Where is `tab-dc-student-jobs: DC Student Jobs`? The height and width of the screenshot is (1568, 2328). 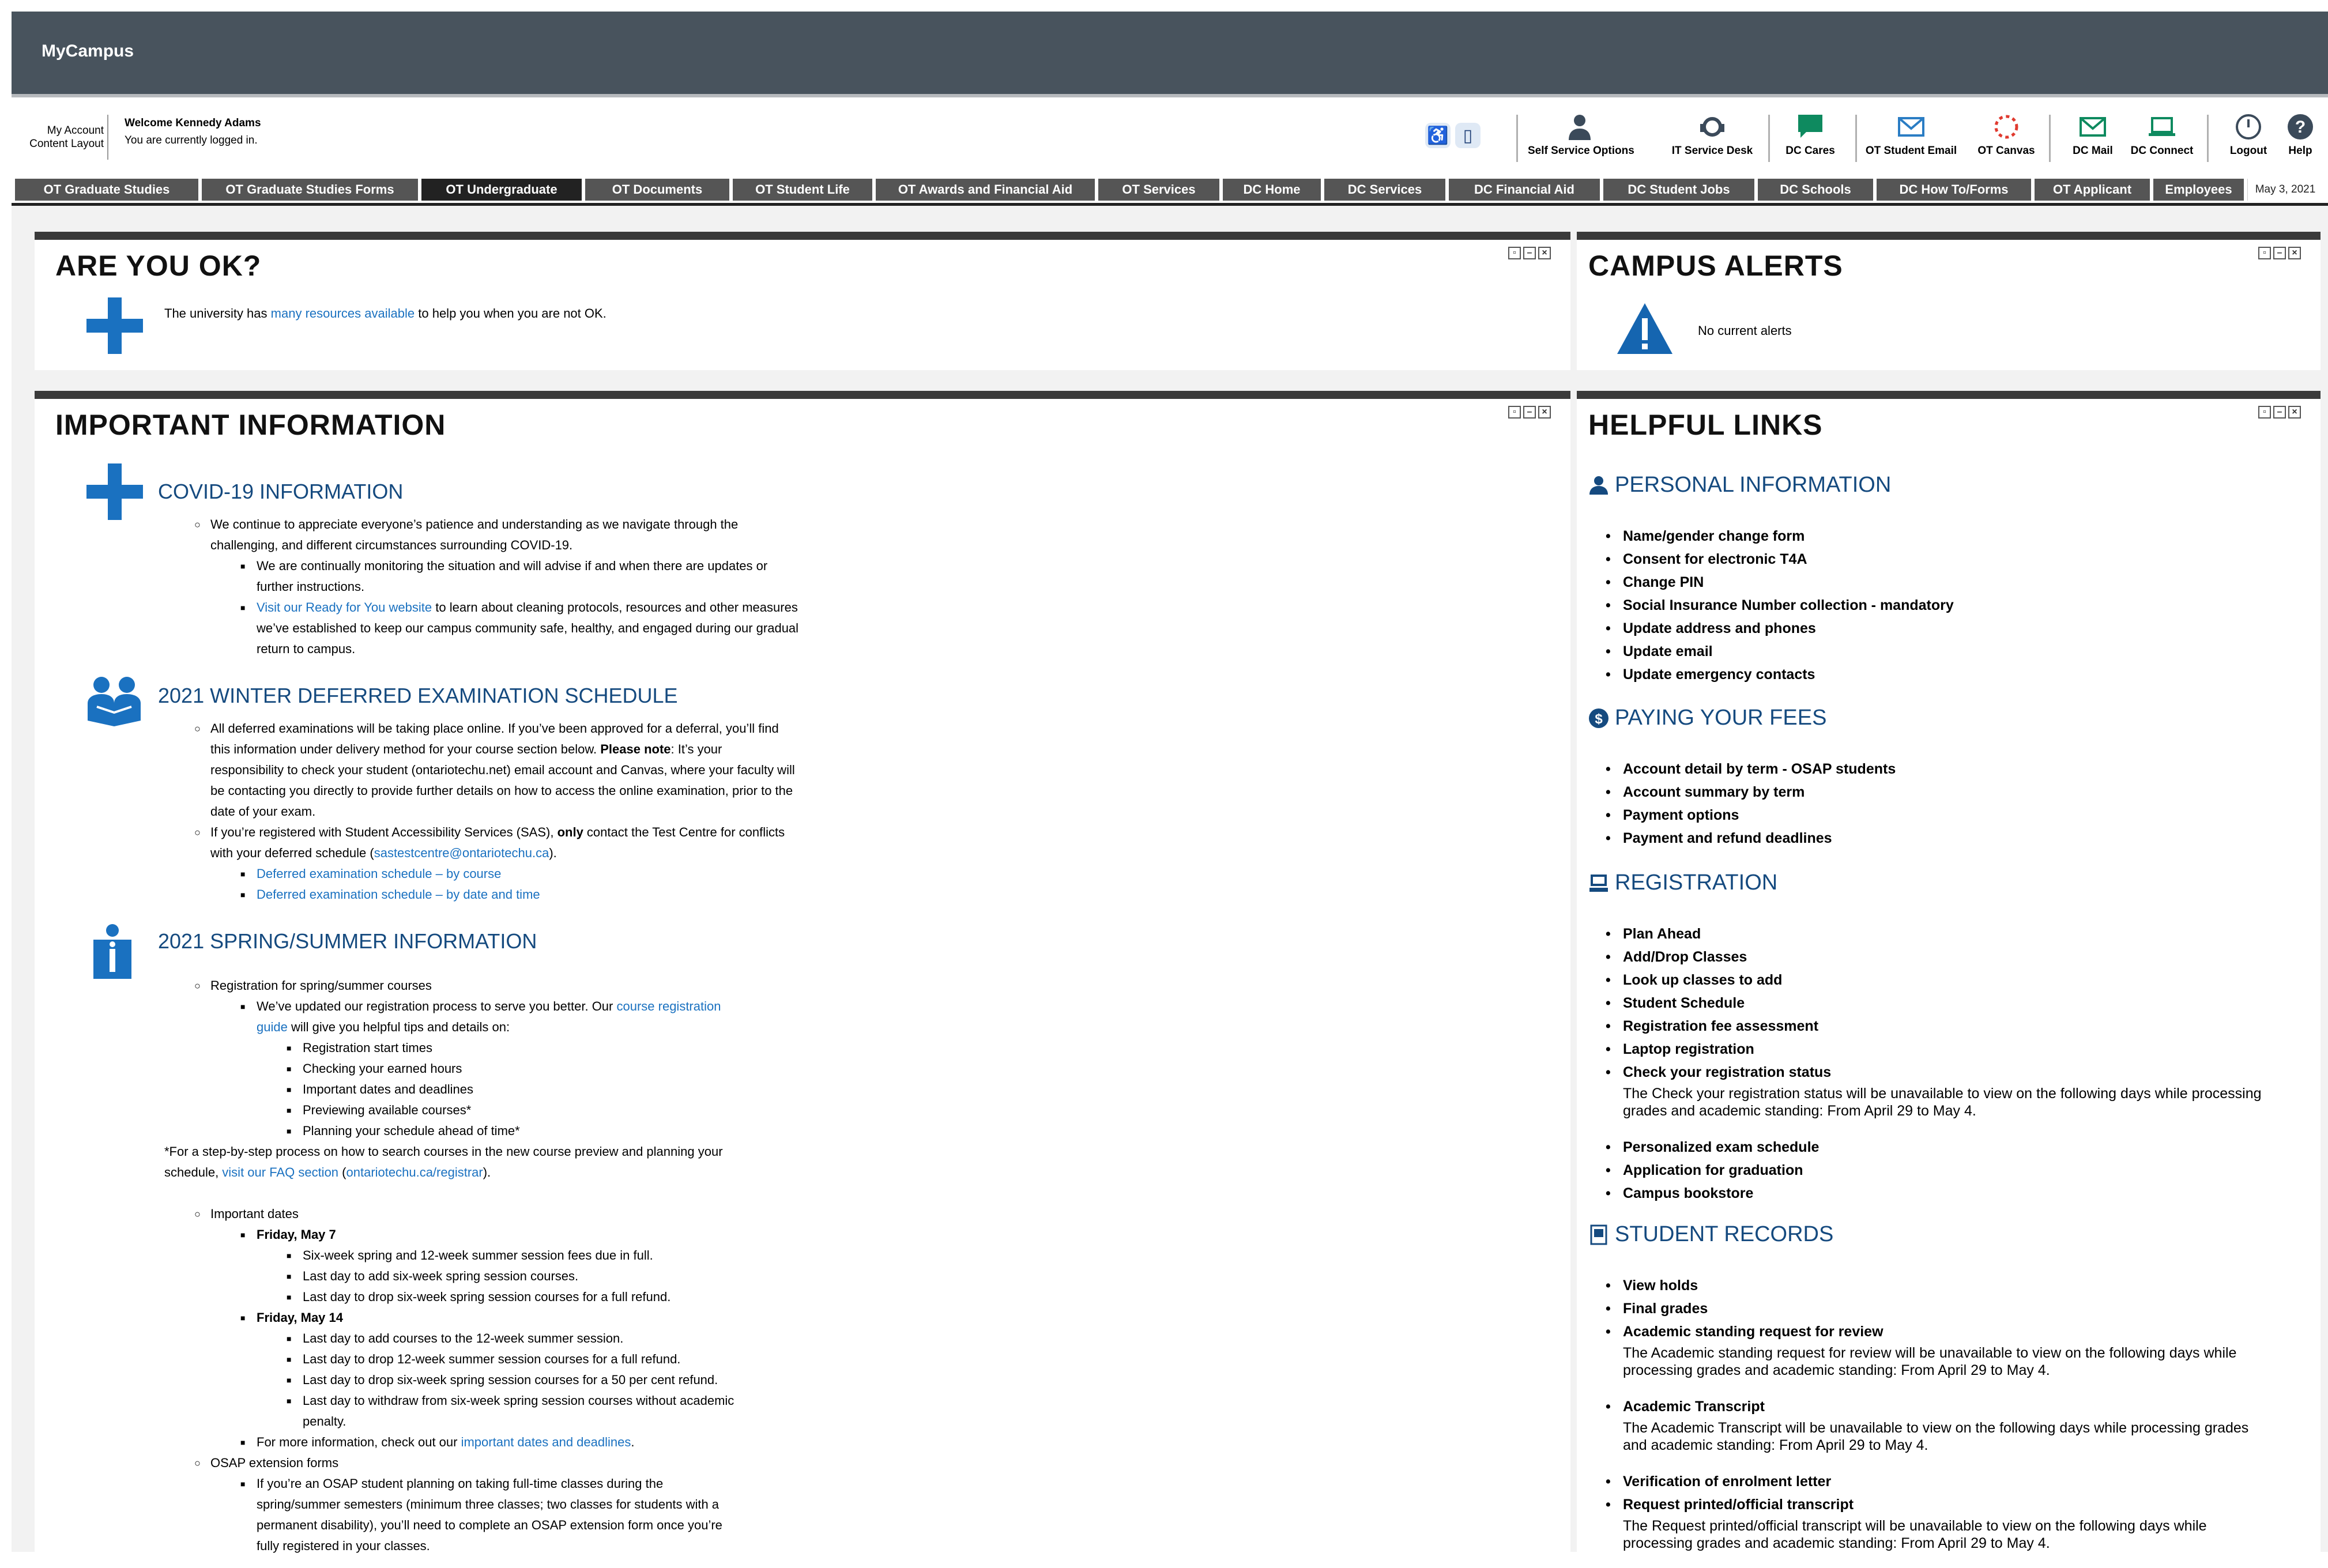
tab-dc-student-jobs: DC Student Jobs is located at coordinates (1678, 190).